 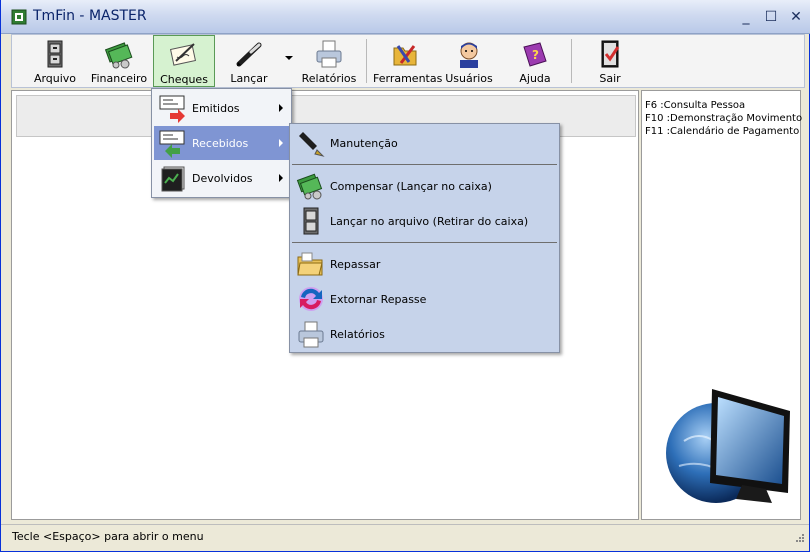 I want to click on toolbar-arquivo-button: Arquivo, so click(x=55, y=61).